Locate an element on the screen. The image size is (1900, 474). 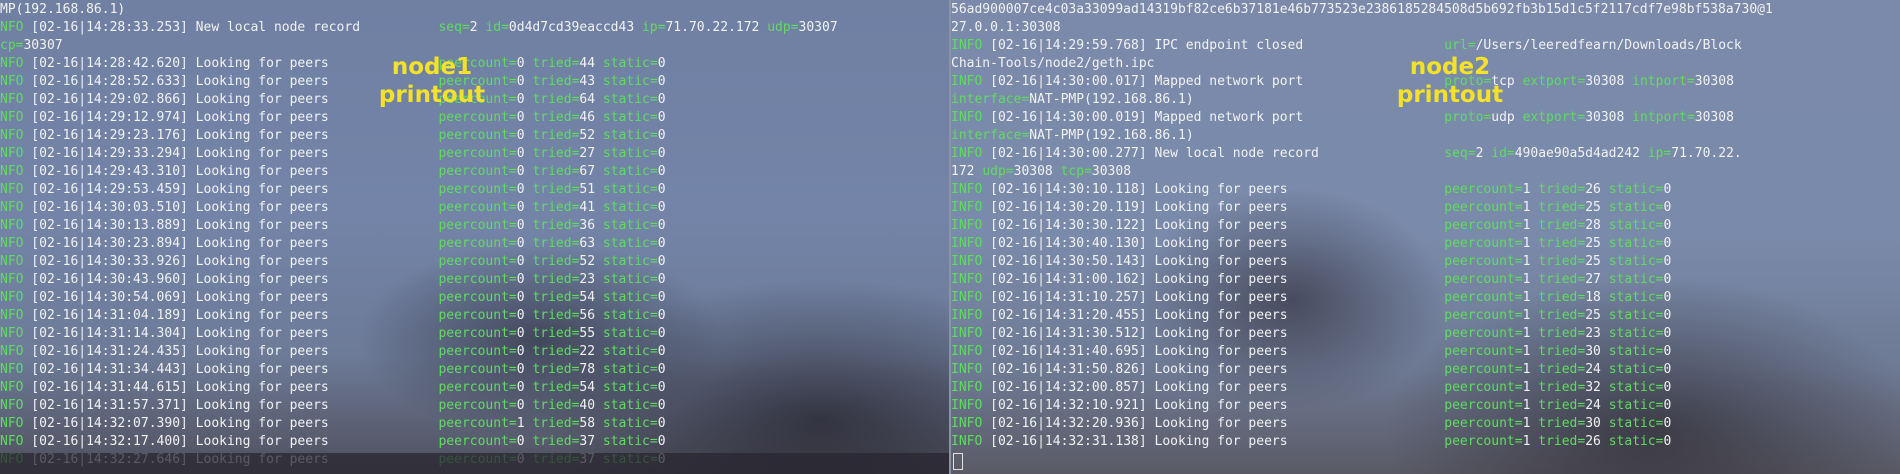
node1-label-line1: node1 is located at coordinates (432, 67).